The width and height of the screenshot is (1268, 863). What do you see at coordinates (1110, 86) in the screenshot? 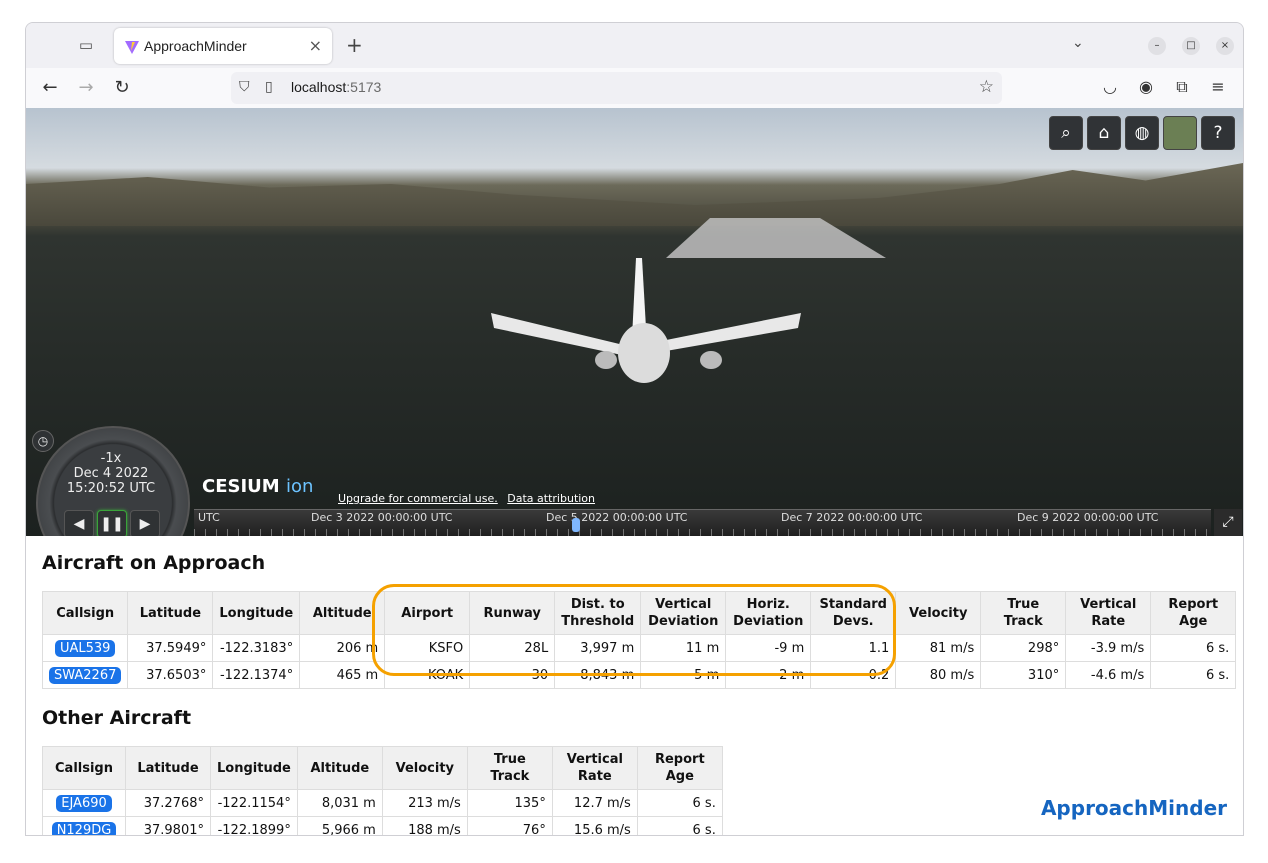
I see `pocket-icon: ◡` at bounding box center [1110, 86].